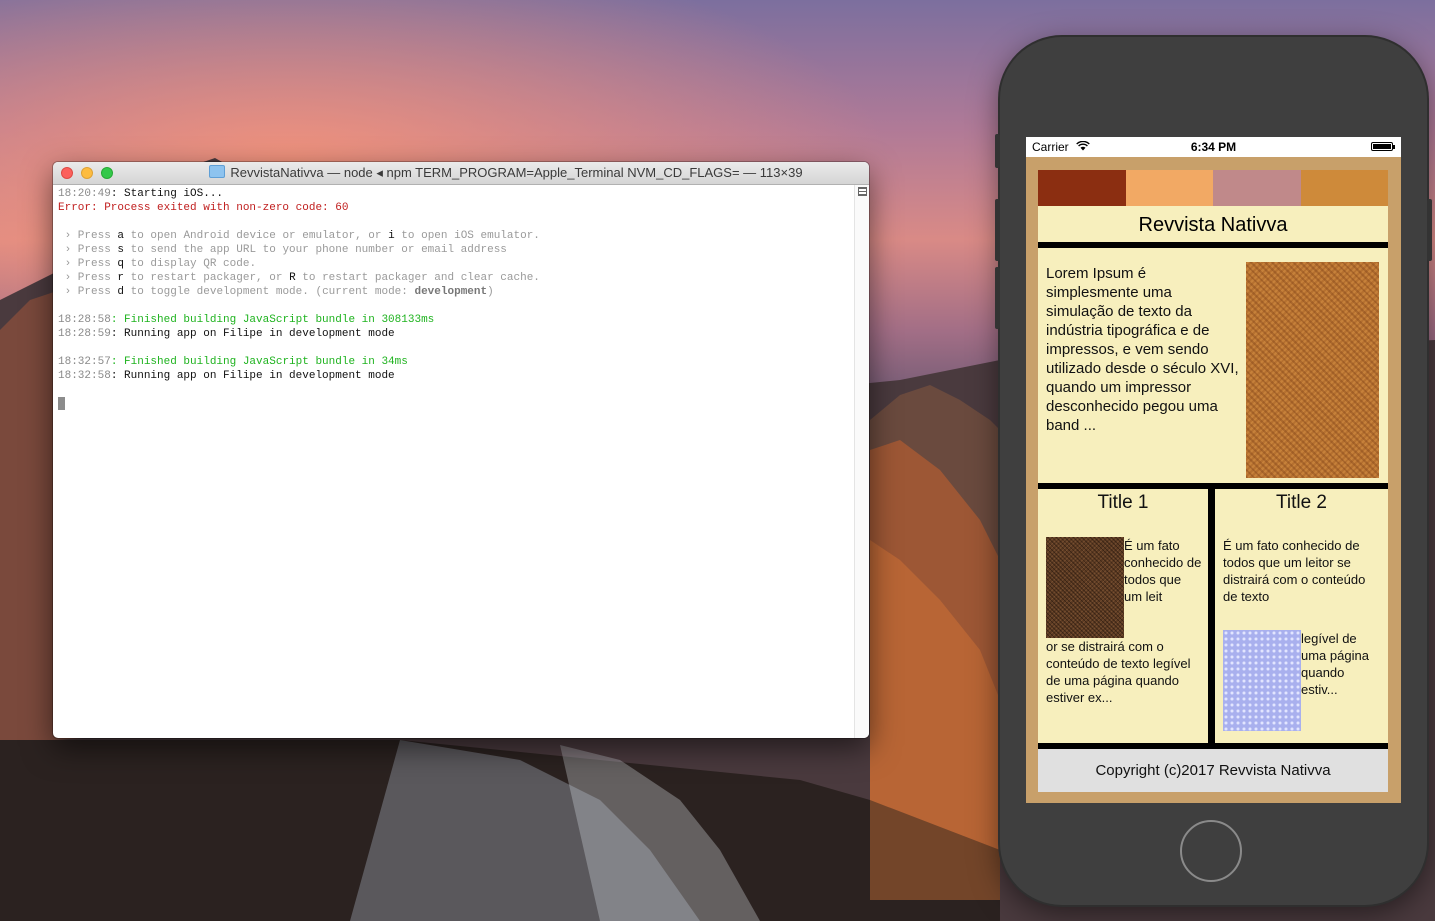  I want to click on folder-icon, so click(217, 171).